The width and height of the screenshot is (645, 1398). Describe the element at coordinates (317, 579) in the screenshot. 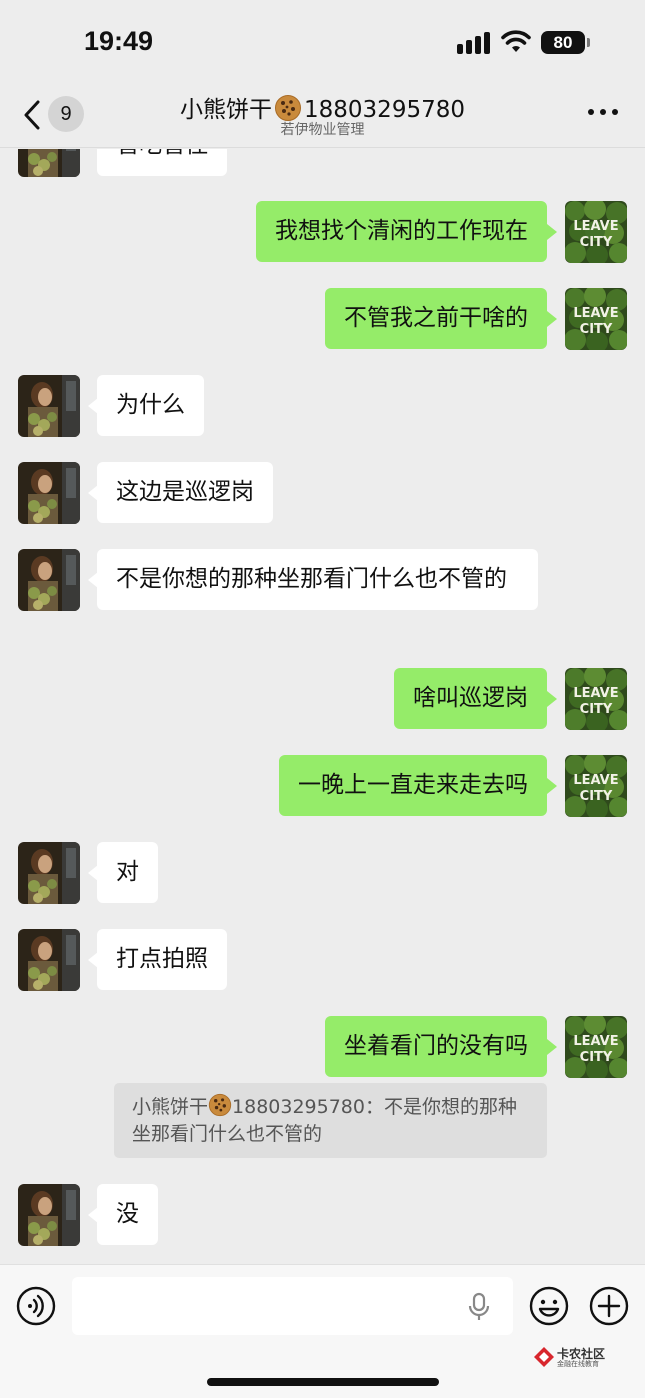

I see `incoming-message: 不是你想的那种坐那看门什么也不管的` at that location.